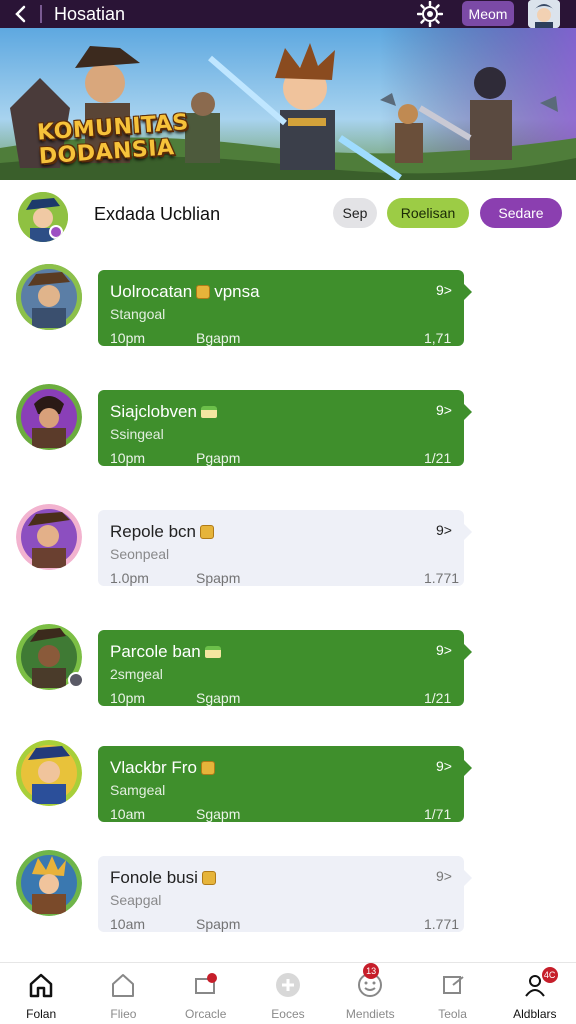  What do you see at coordinates (438, 338) in the screenshot?
I see `message-number: 1,71` at bounding box center [438, 338].